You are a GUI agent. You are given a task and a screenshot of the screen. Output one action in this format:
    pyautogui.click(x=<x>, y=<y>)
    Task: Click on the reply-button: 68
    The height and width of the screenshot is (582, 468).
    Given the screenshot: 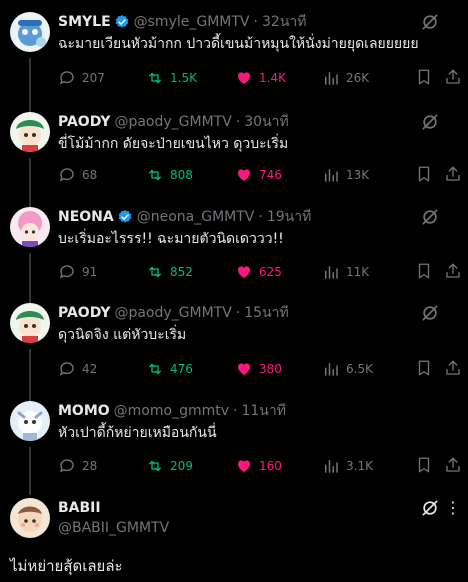 What is the action you would take?
    pyautogui.click(x=77, y=175)
    